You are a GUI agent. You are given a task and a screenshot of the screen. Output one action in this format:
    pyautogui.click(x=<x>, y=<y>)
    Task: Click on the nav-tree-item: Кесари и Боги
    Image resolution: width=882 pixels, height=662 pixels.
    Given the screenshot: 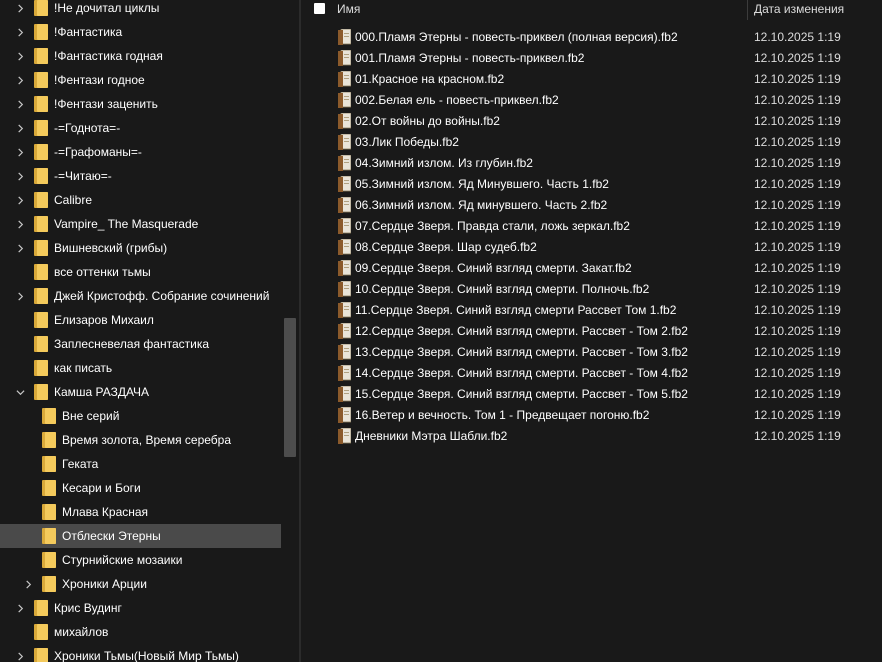 What is the action you would take?
    pyautogui.click(x=140, y=488)
    